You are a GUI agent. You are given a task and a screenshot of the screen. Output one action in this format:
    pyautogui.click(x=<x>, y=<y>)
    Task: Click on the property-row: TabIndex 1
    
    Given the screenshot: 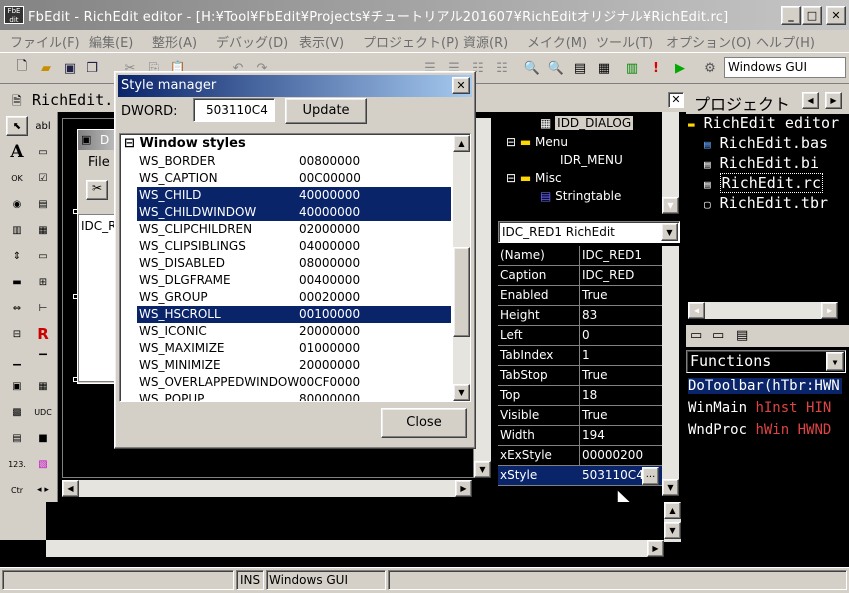 What is the action you would take?
    pyautogui.click(x=580, y=356)
    